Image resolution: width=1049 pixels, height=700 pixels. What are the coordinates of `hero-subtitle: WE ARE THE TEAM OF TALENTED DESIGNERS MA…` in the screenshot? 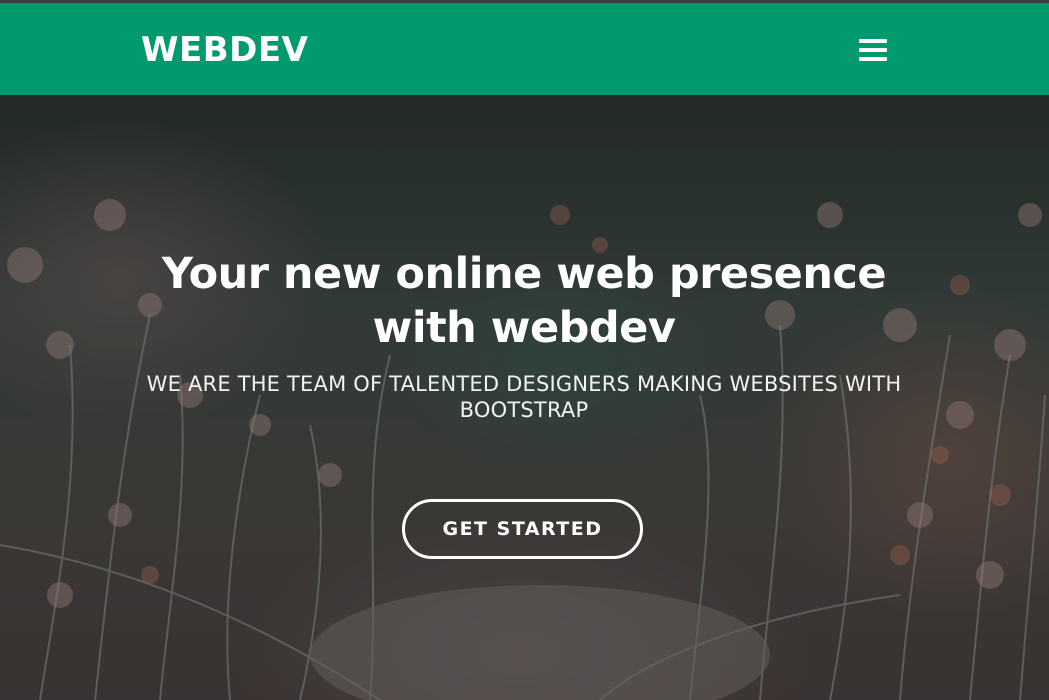 It's located at (524, 397).